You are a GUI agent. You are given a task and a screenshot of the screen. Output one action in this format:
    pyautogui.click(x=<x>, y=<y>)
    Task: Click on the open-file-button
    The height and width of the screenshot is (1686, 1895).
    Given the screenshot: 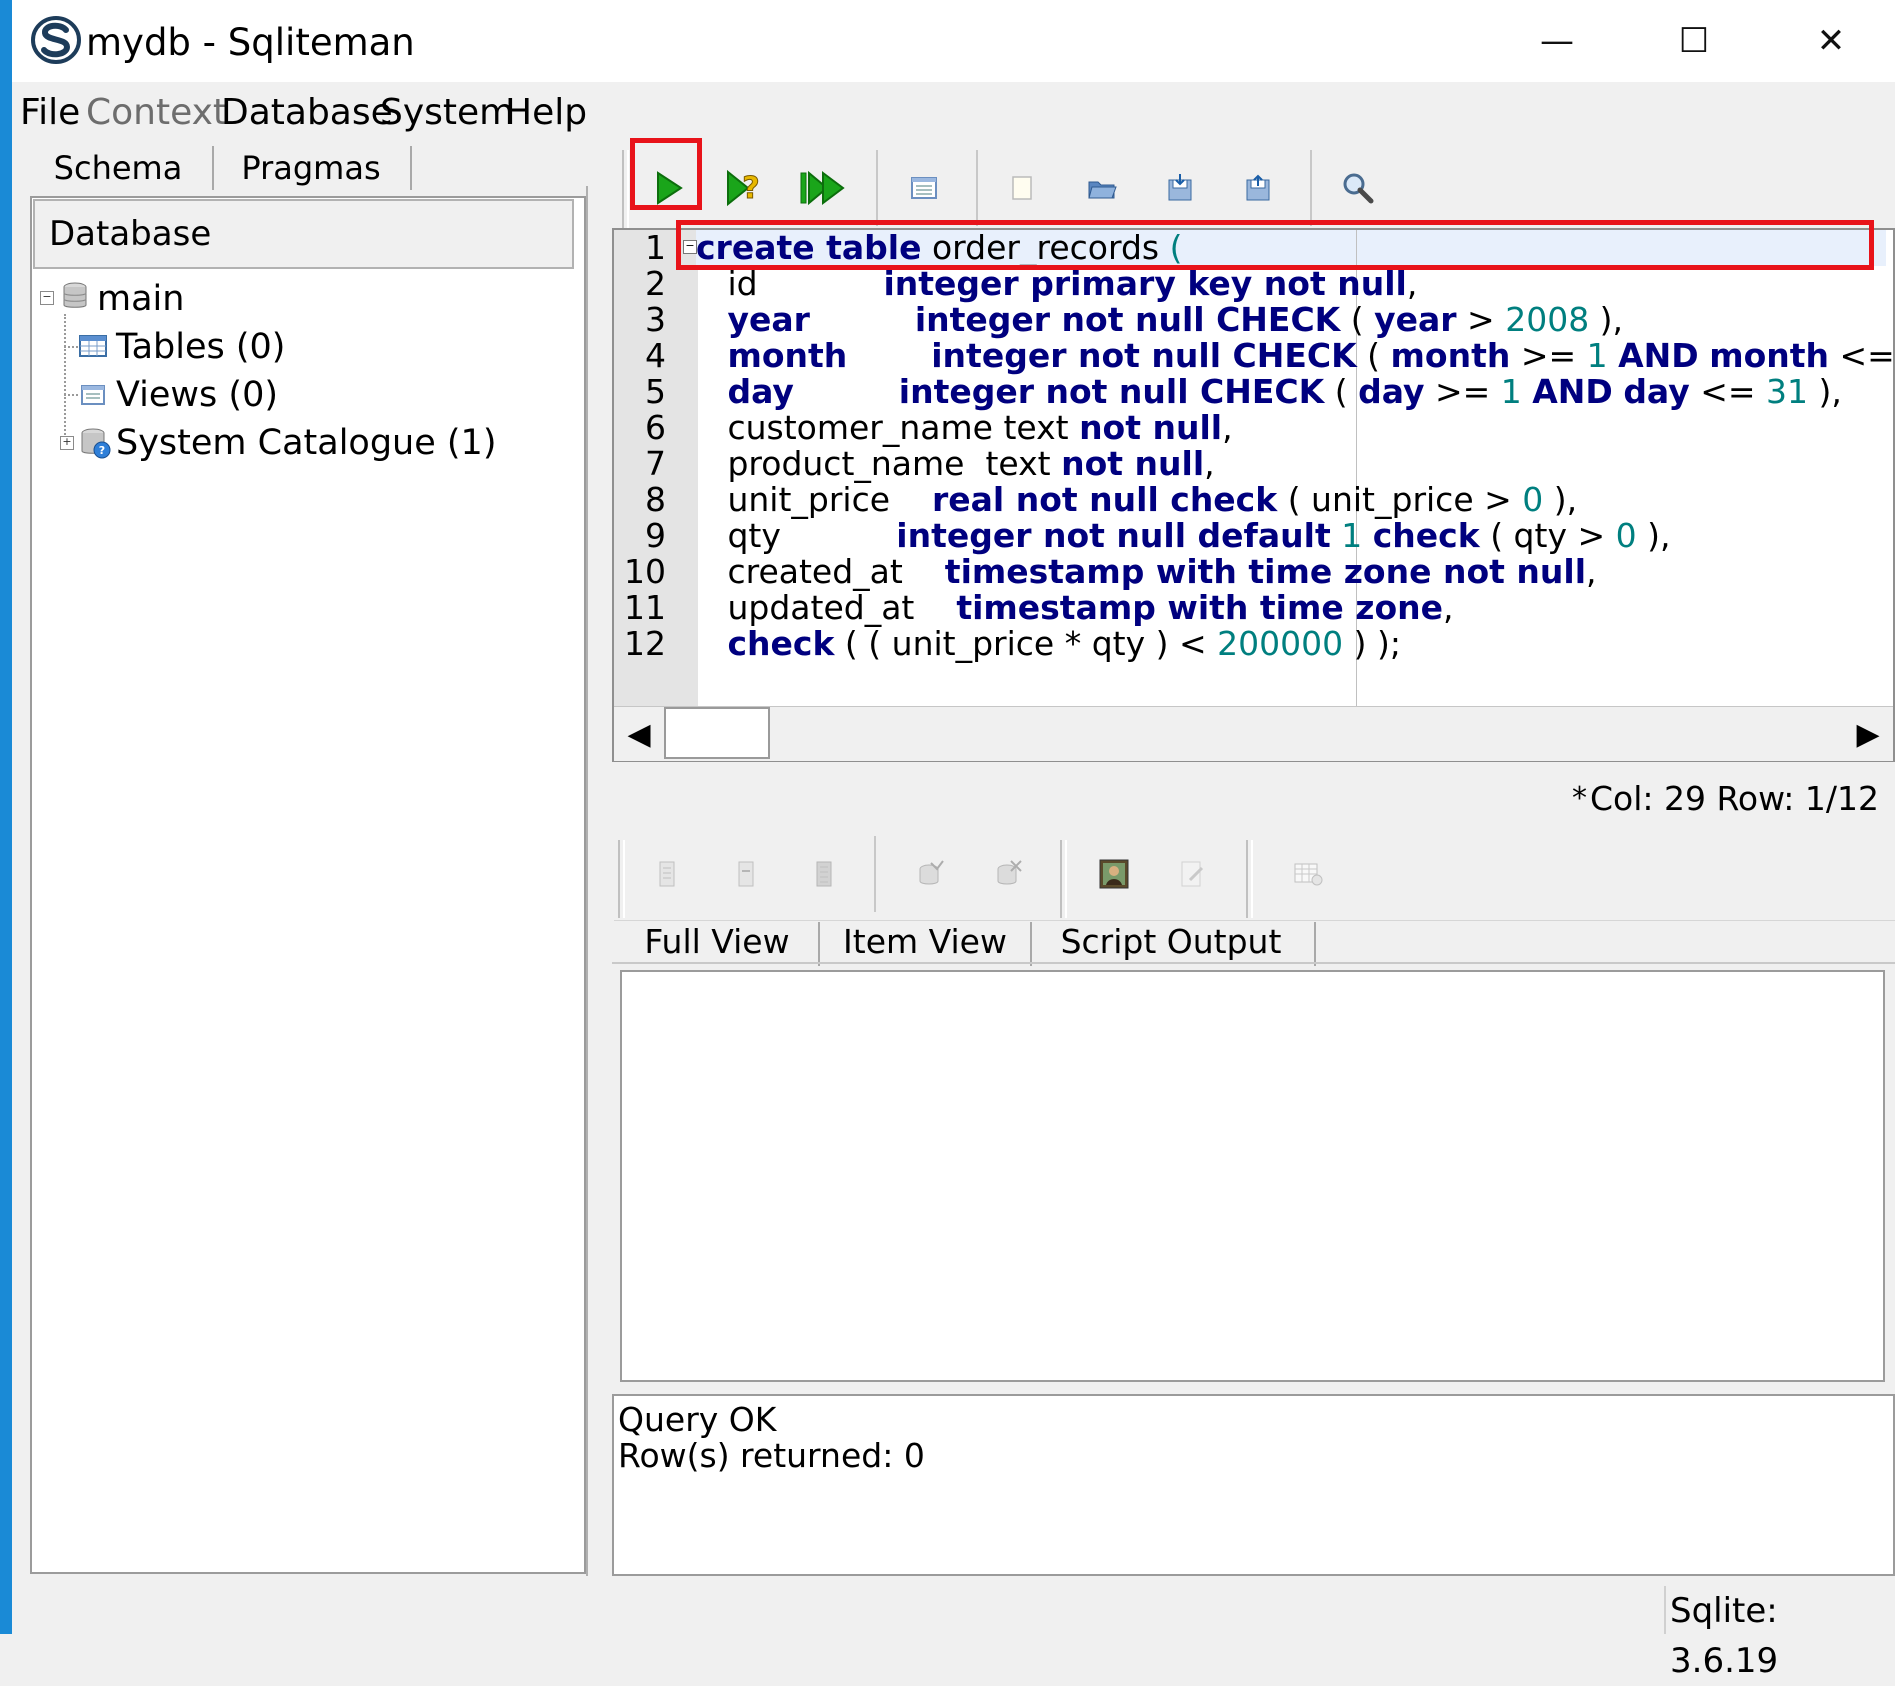 What is the action you would take?
    pyautogui.click(x=1102, y=188)
    